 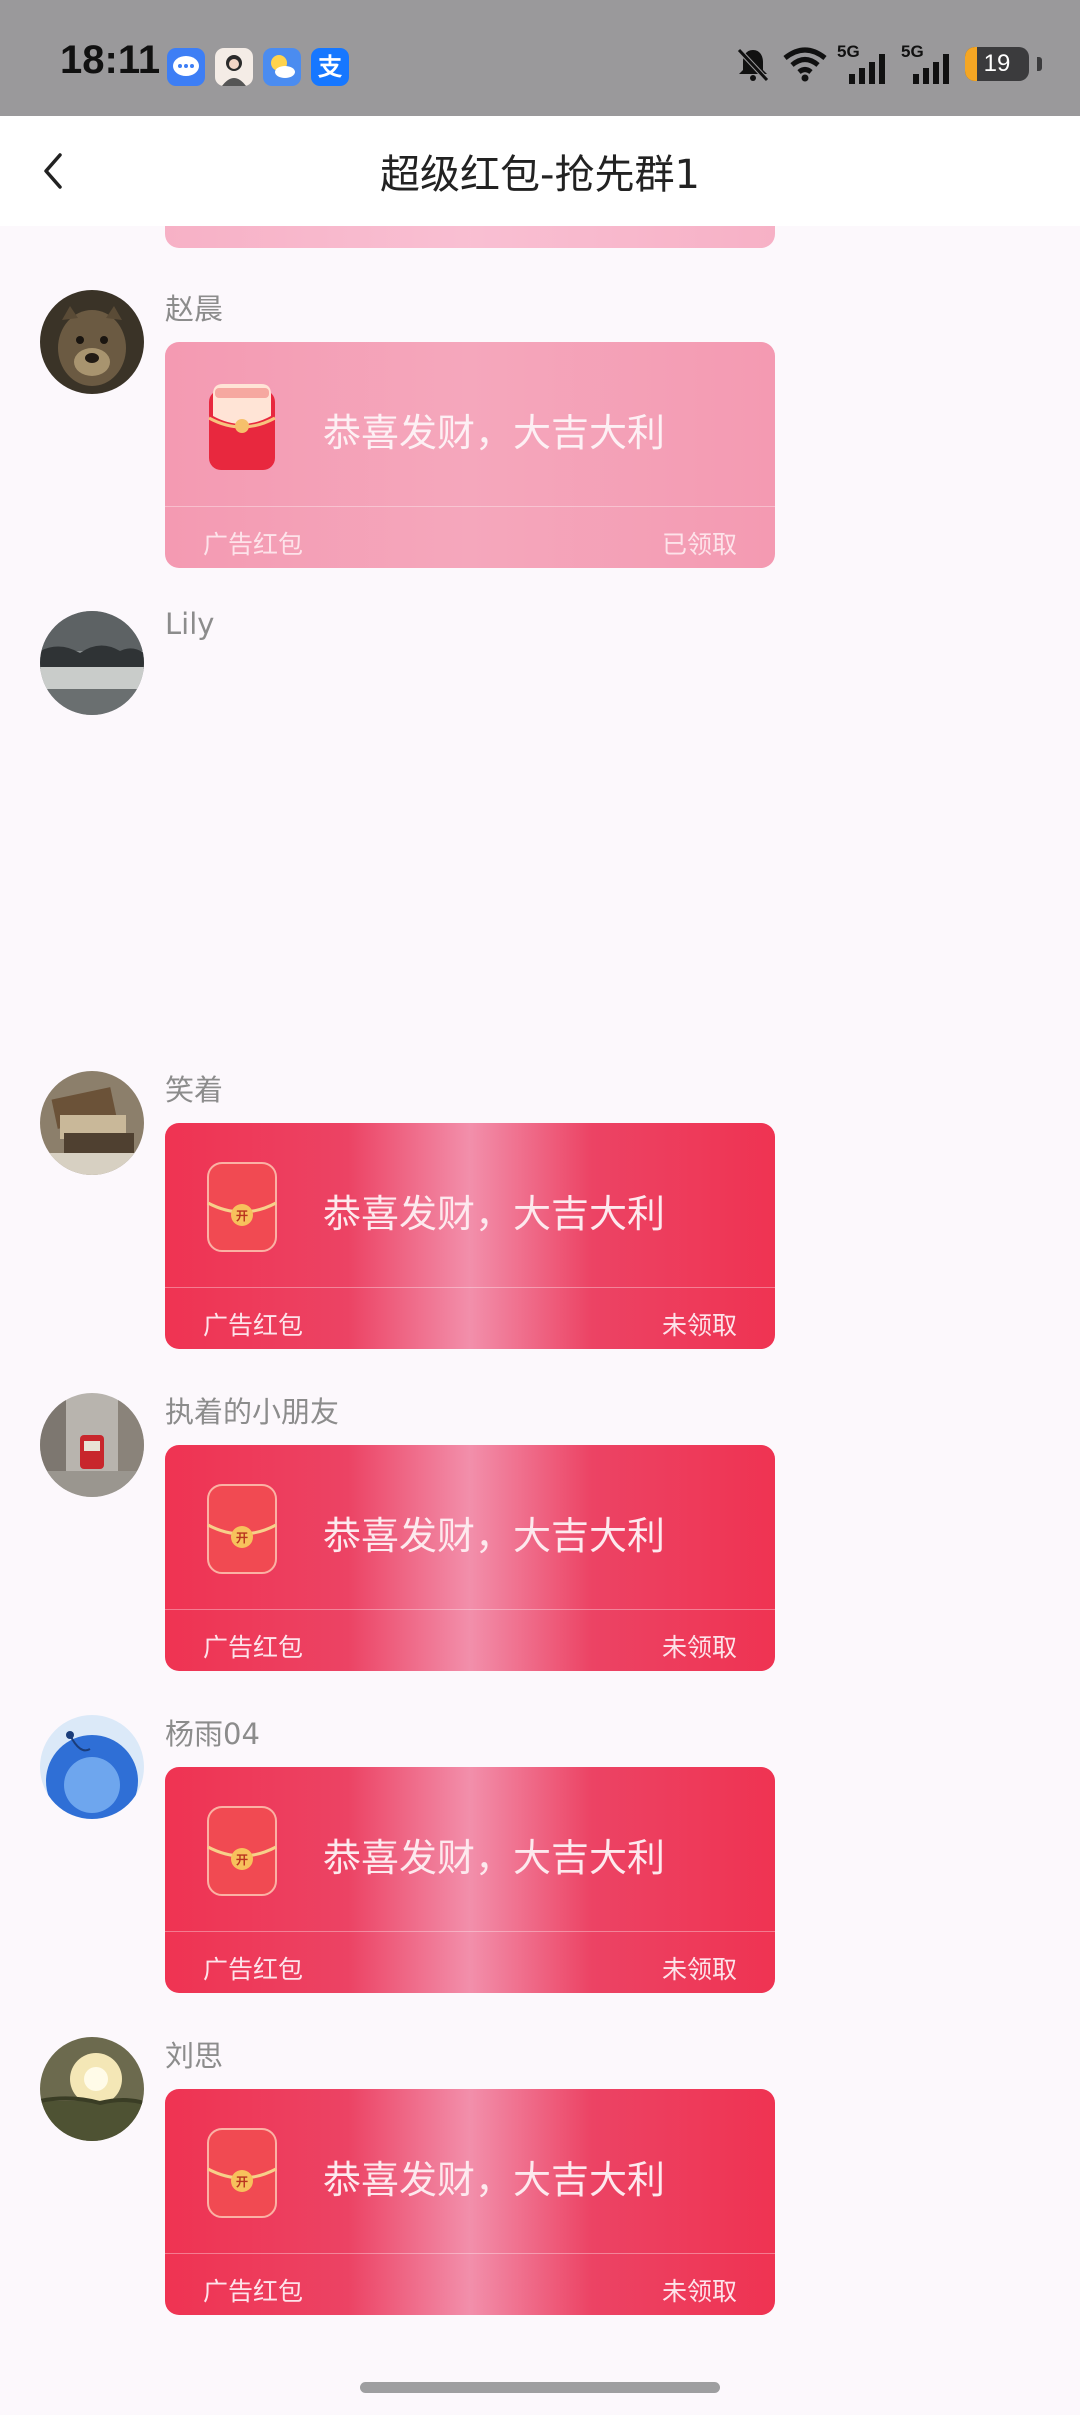 I want to click on books-avatar, so click(x=92, y=1123).